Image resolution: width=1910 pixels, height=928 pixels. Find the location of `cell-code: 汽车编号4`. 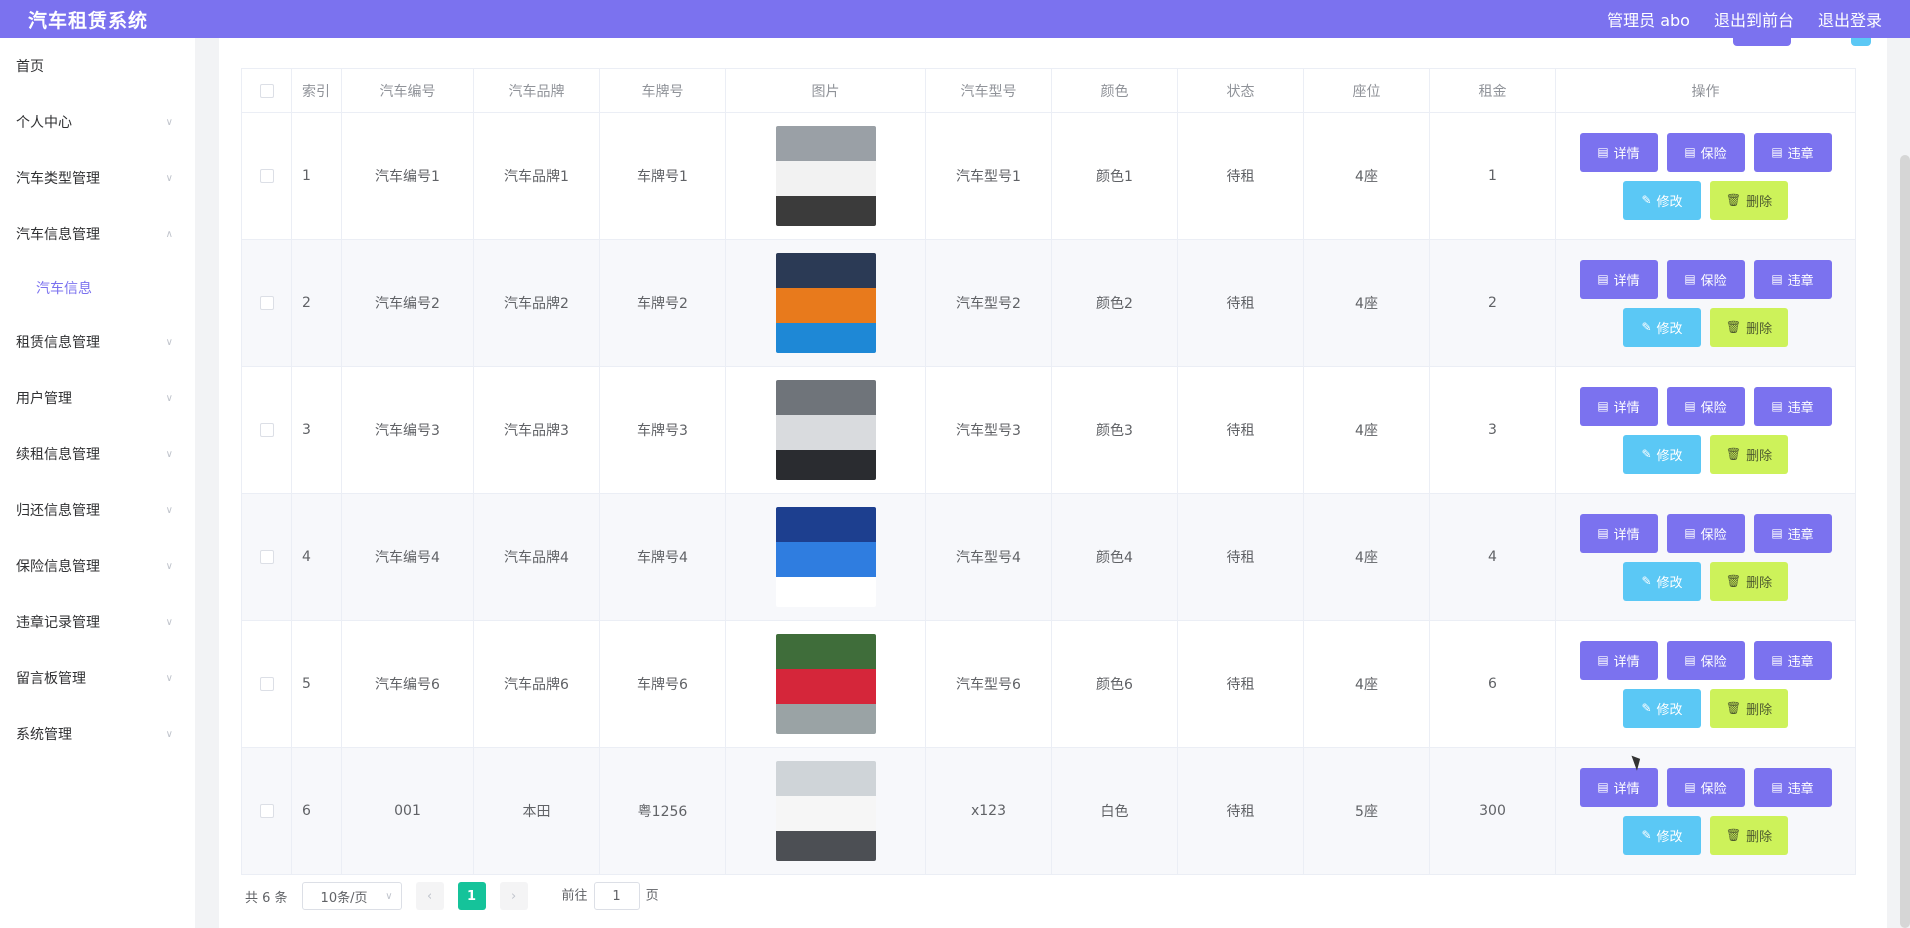

cell-code: 汽车编号4 is located at coordinates (407, 557).